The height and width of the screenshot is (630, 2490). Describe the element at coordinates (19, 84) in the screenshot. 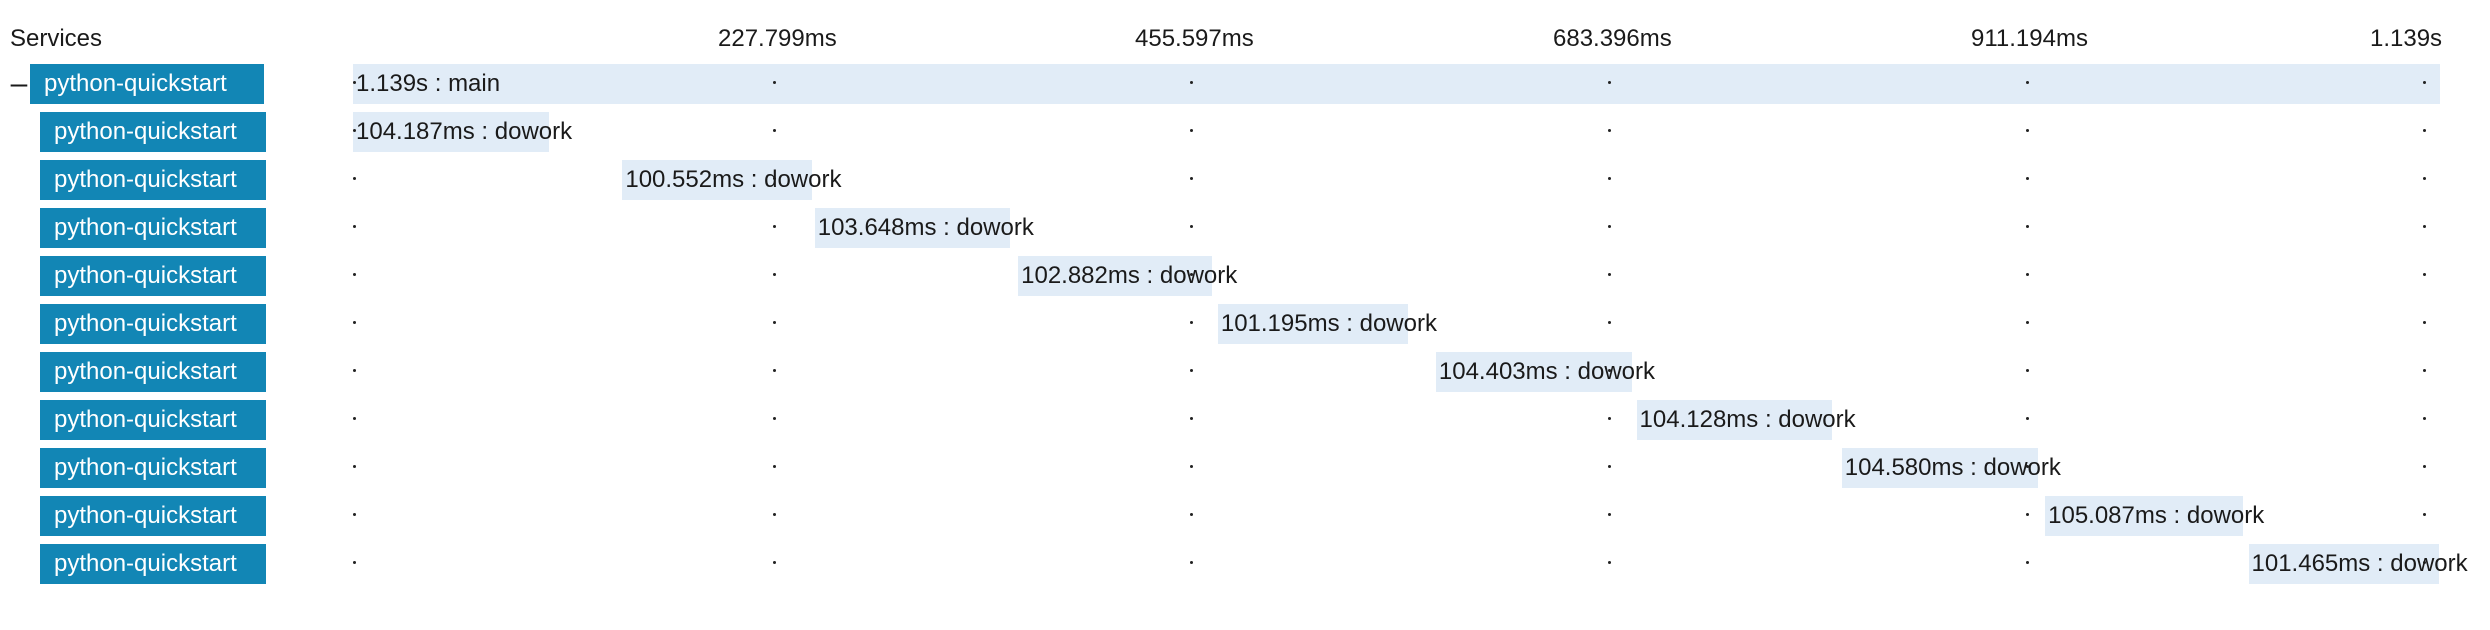

I see `collapse-toggle: –` at that location.